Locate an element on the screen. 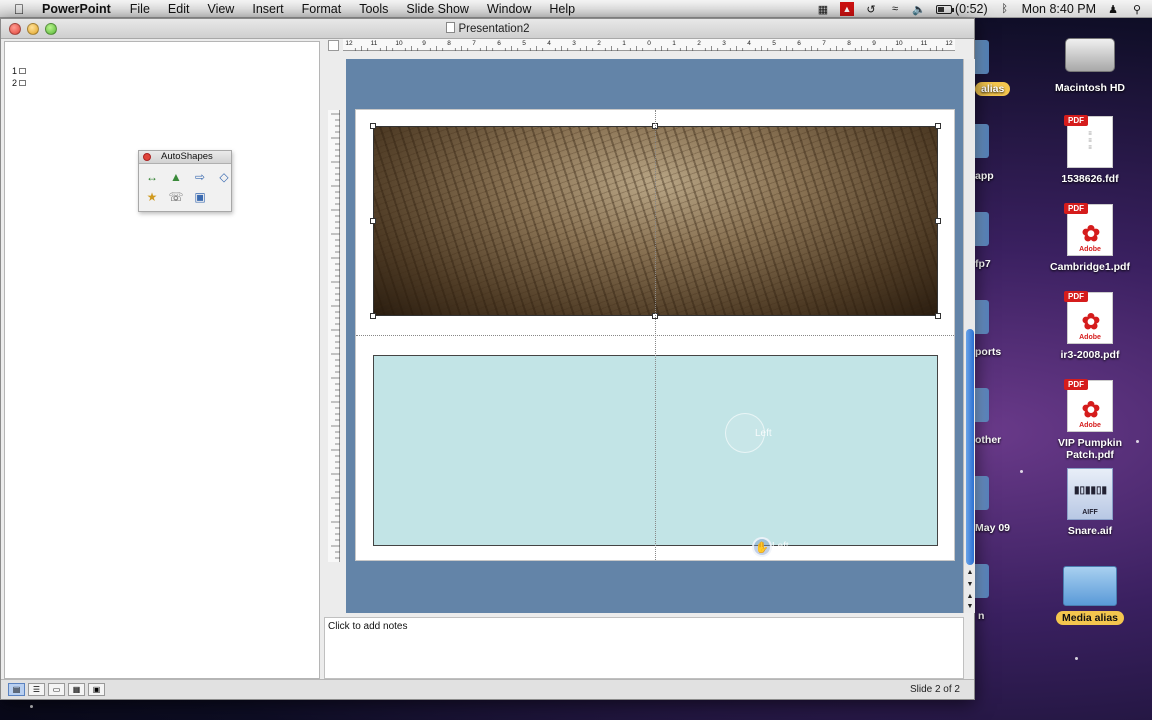  vertical-scrollbar: ▲ ▼ ▲ ▼ is located at coordinates (969, 336).